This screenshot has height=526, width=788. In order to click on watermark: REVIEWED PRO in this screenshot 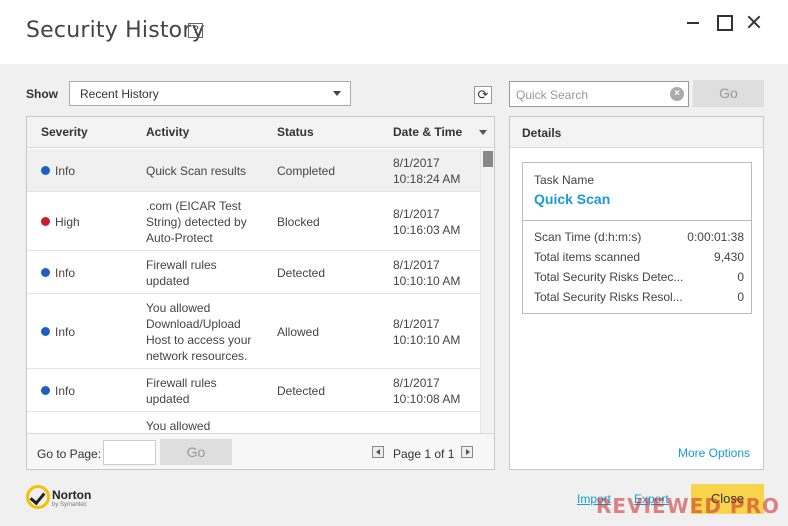, I will do `click(688, 506)`.